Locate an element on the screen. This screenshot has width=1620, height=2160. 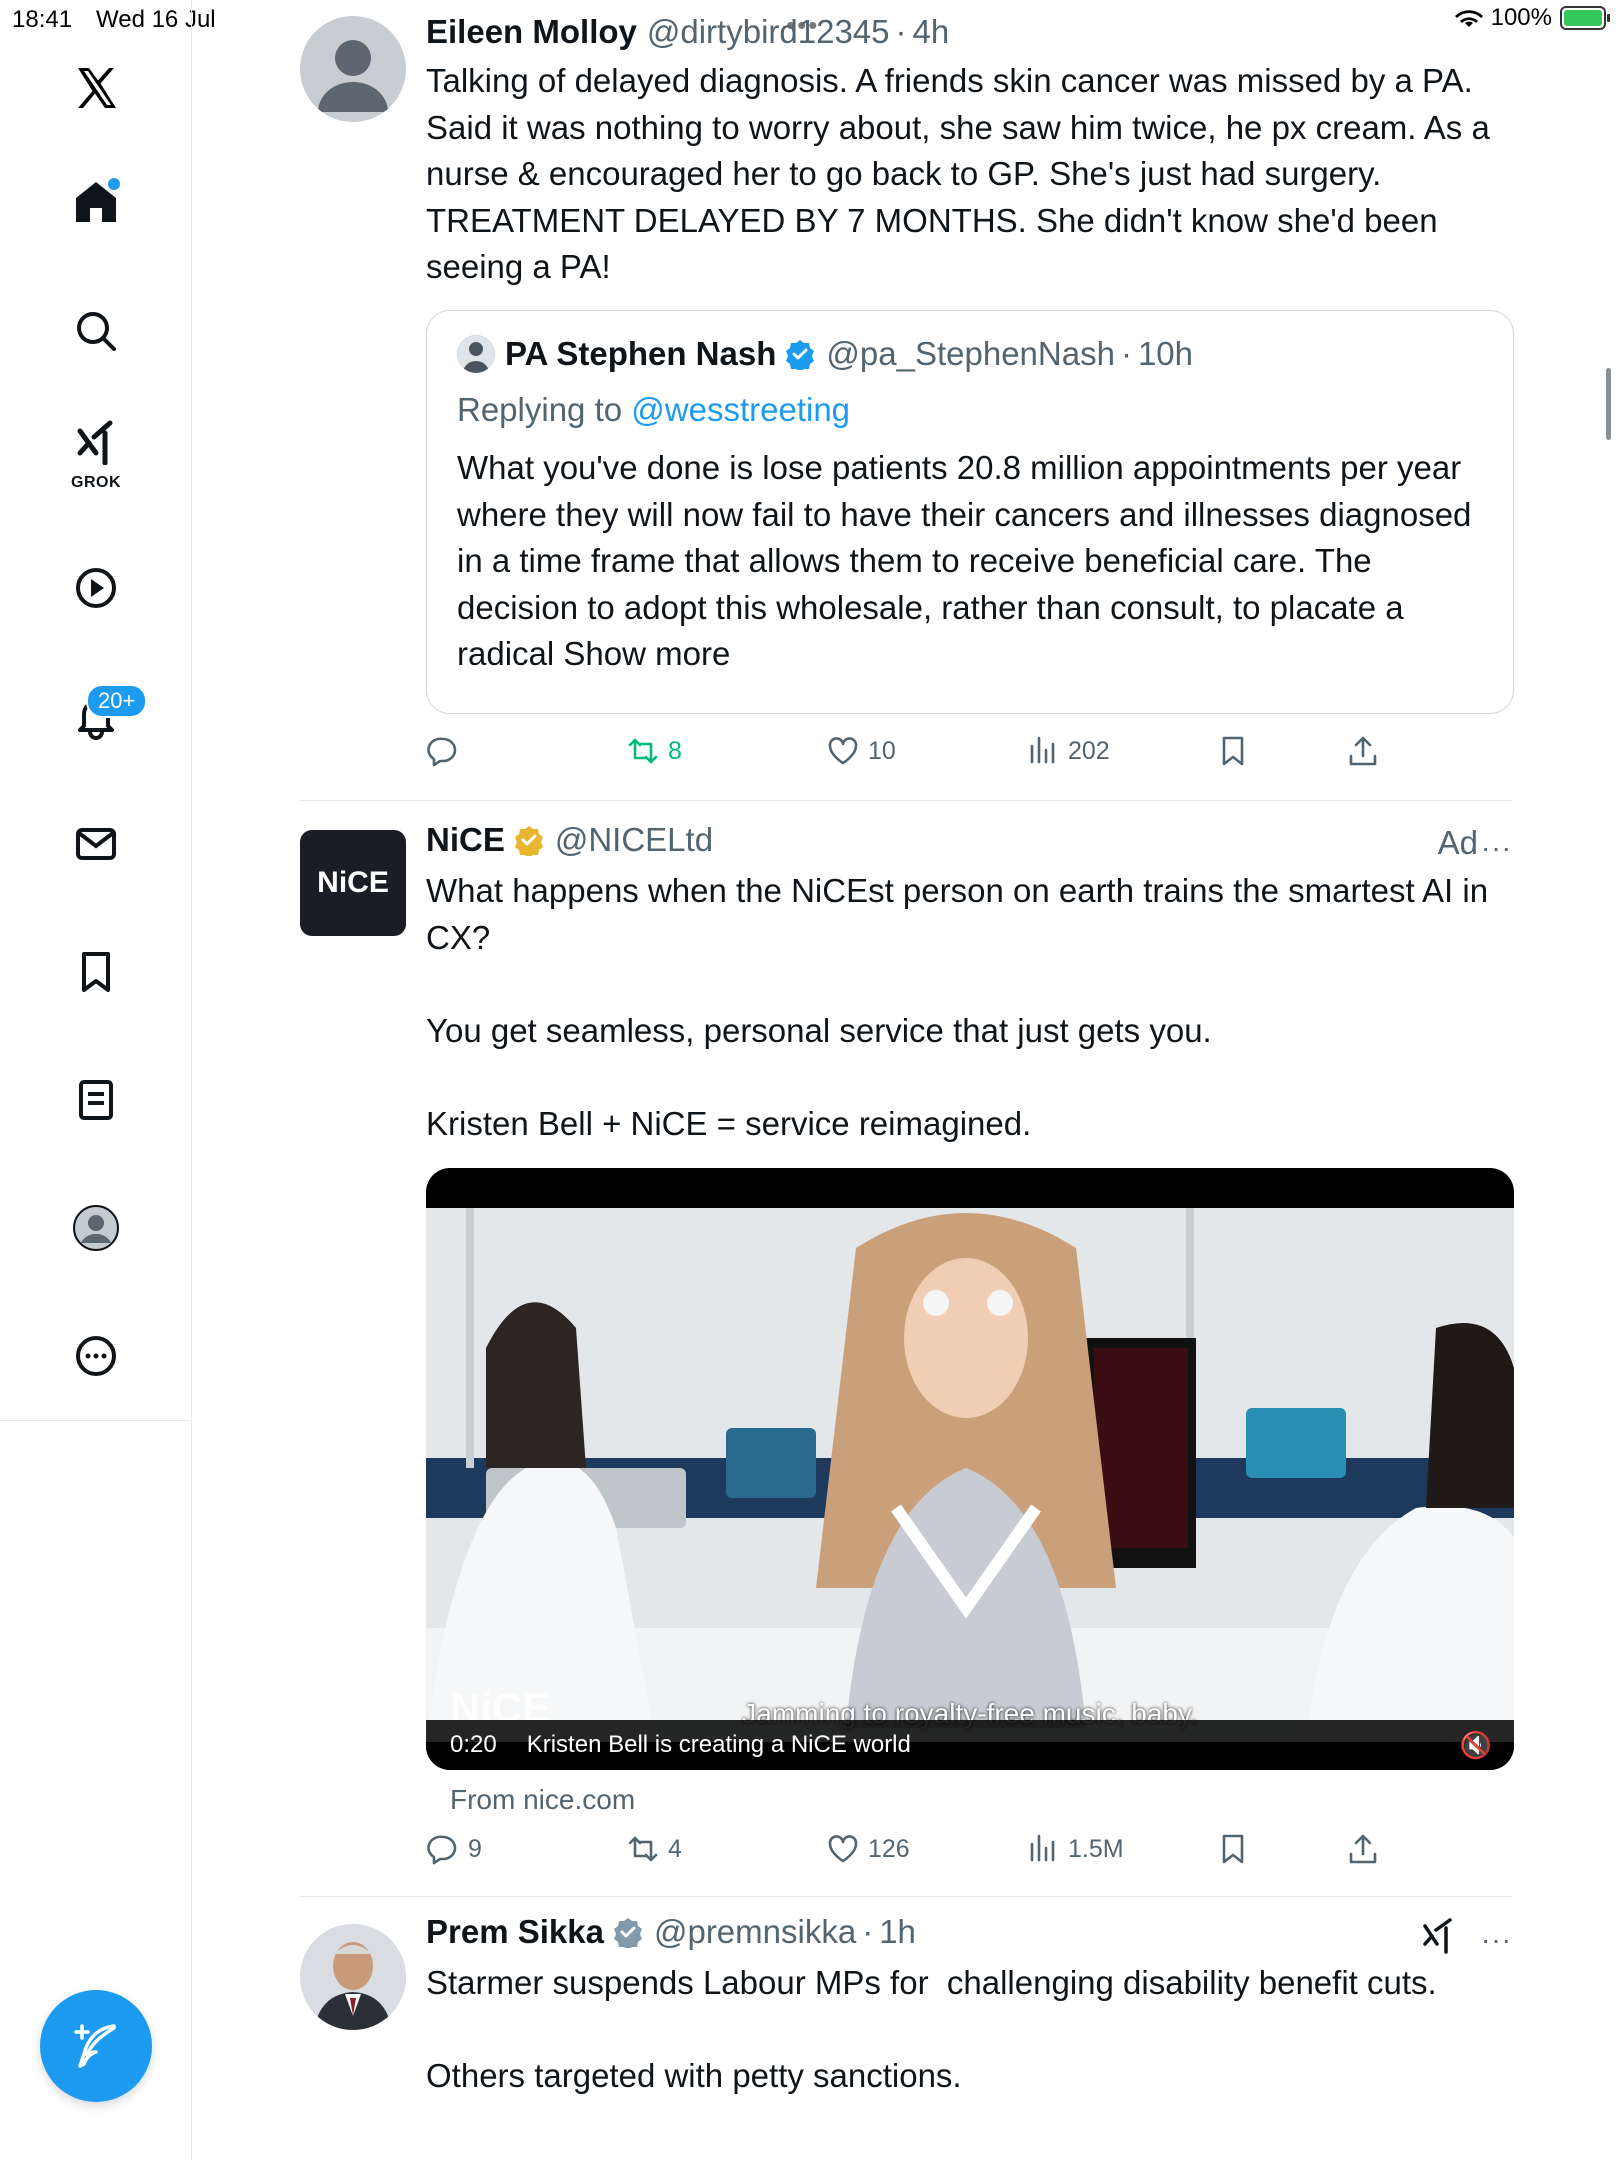
repost-button: 8 is located at coordinates (654, 751).